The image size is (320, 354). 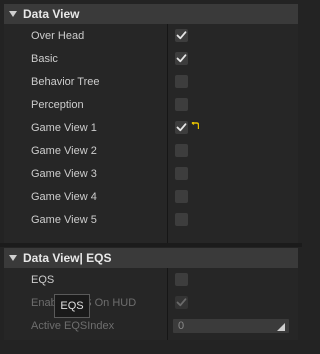 What do you see at coordinates (151, 35) in the screenshot?
I see `property-row: Over Head` at bounding box center [151, 35].